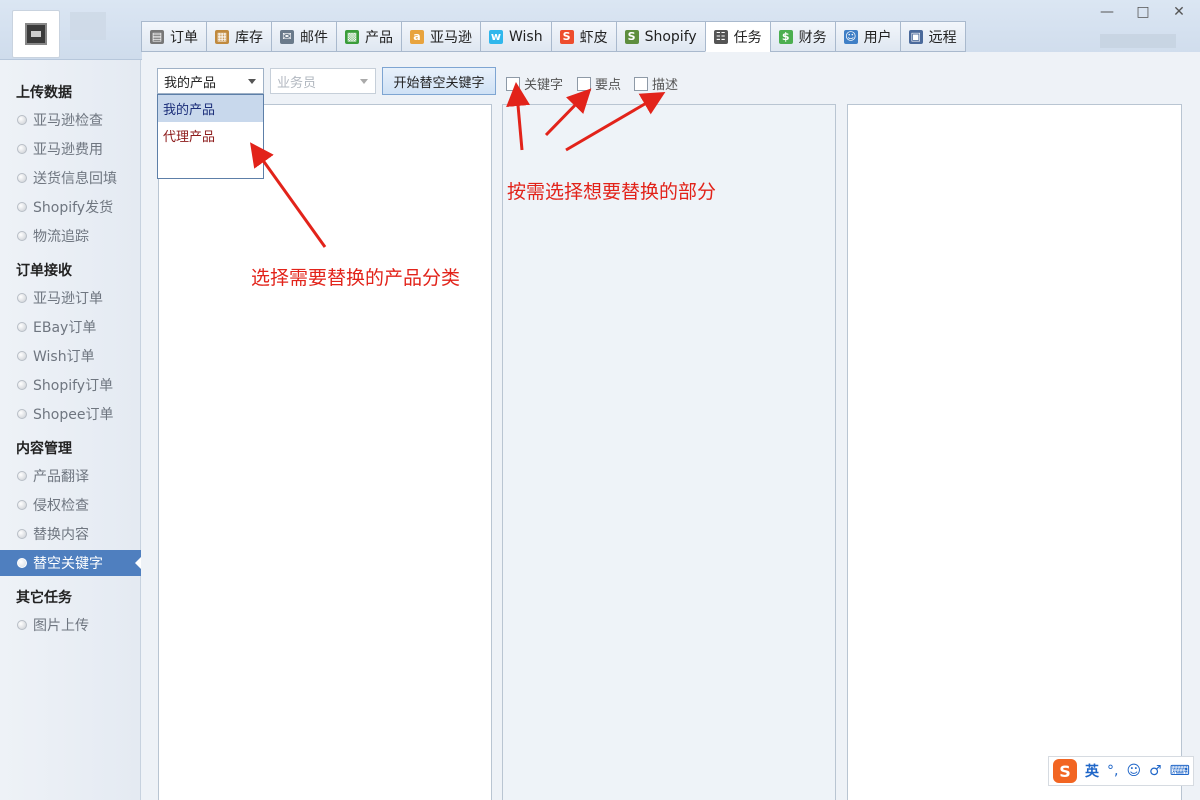 Image resolution: width=1200 pixels, height=800 pixels. Describe the element at coordinates (303, 36) in the screenshot. I see `tab-mail: ✉ 邮件` at that location.